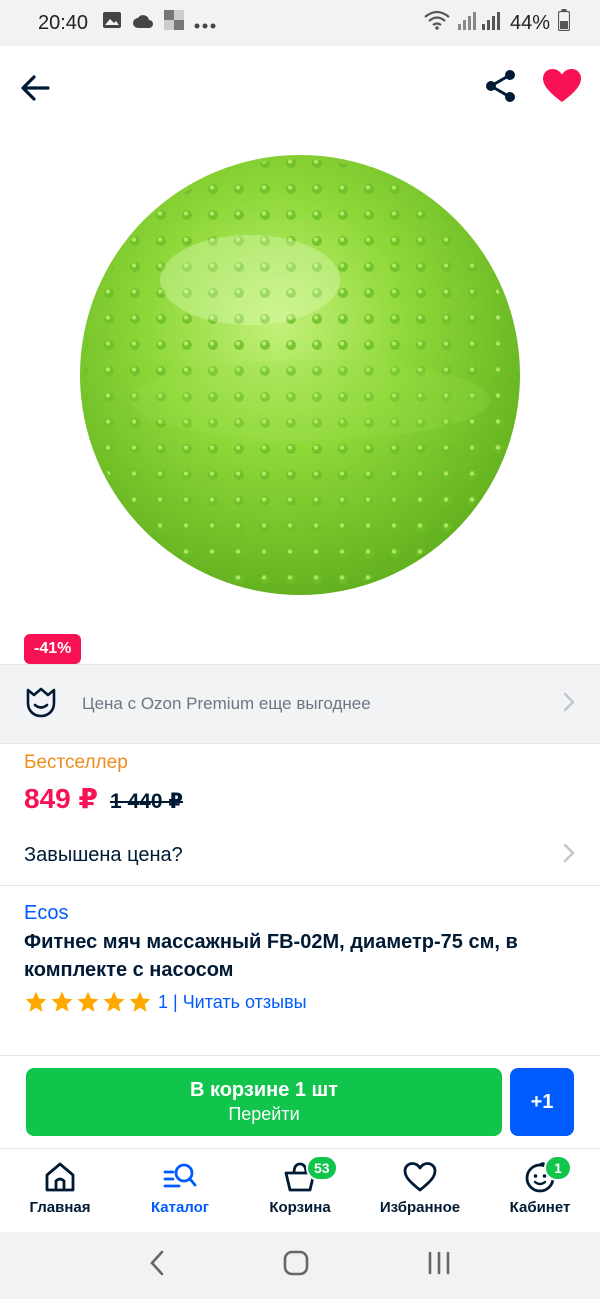 The width and height of the screenshot is (600, 1299). I want to click on share-icon, so click(501, 88).